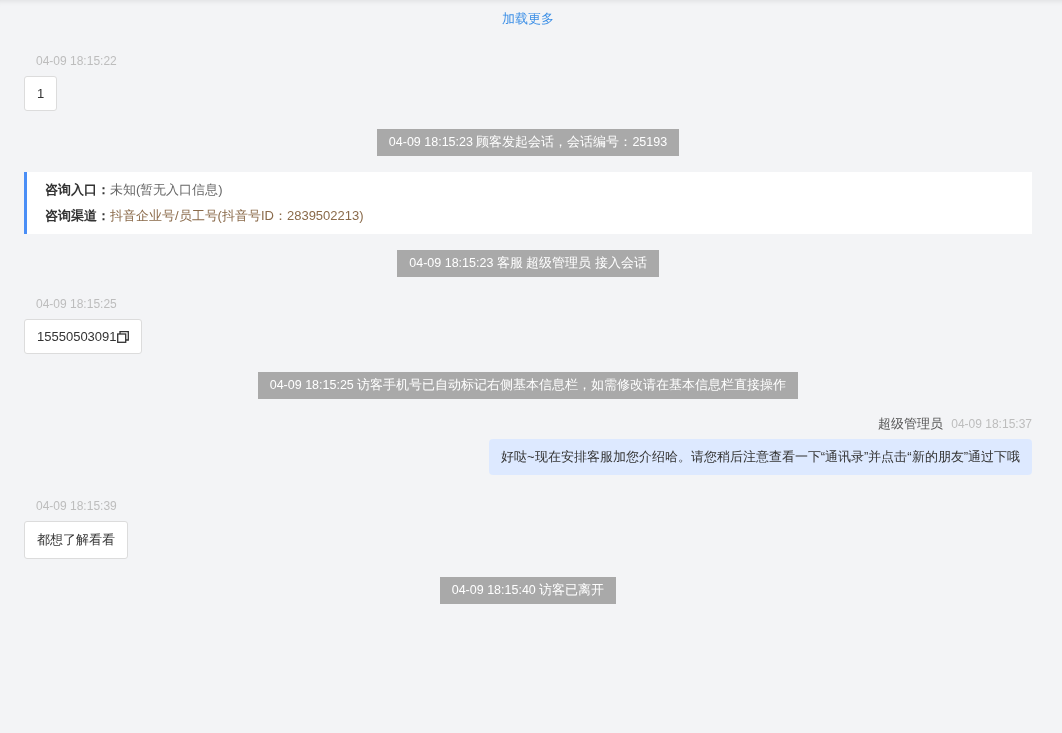 The width and height of the screenshot is (1062, 733). I want to click on system-notice: 04-09 18:15:23 客服 超级管理员 接入会话, so click(528, 263).